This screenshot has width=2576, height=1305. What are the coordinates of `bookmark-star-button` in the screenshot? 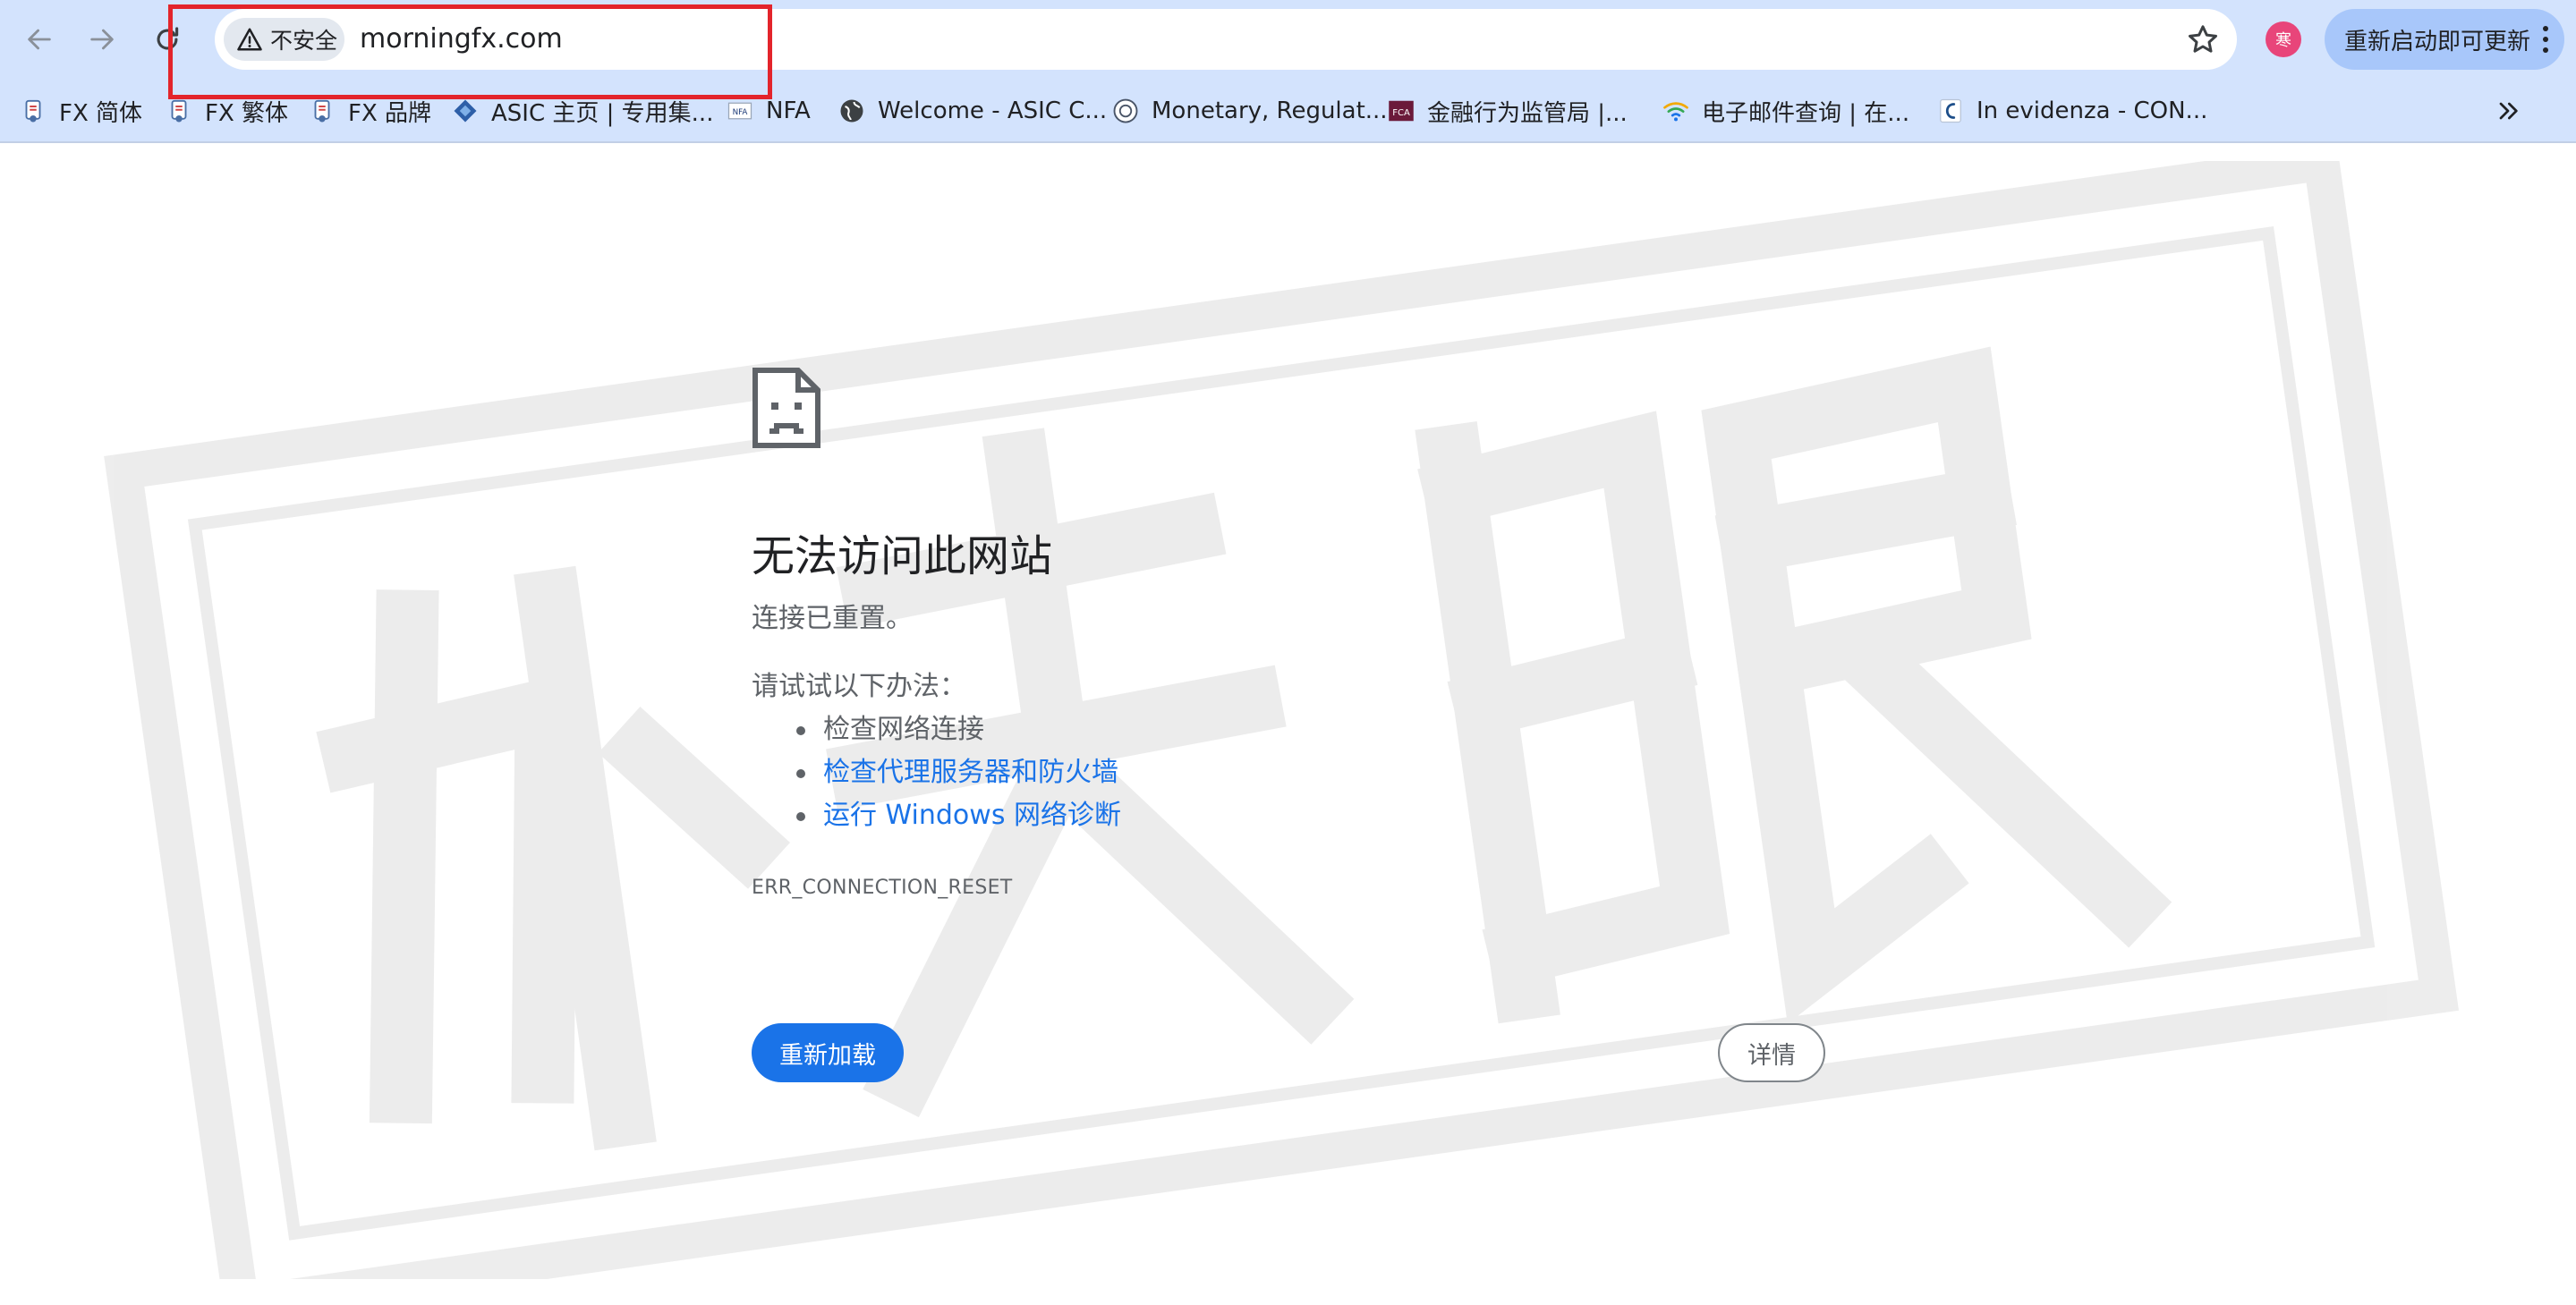 It's located at (2203, 39).